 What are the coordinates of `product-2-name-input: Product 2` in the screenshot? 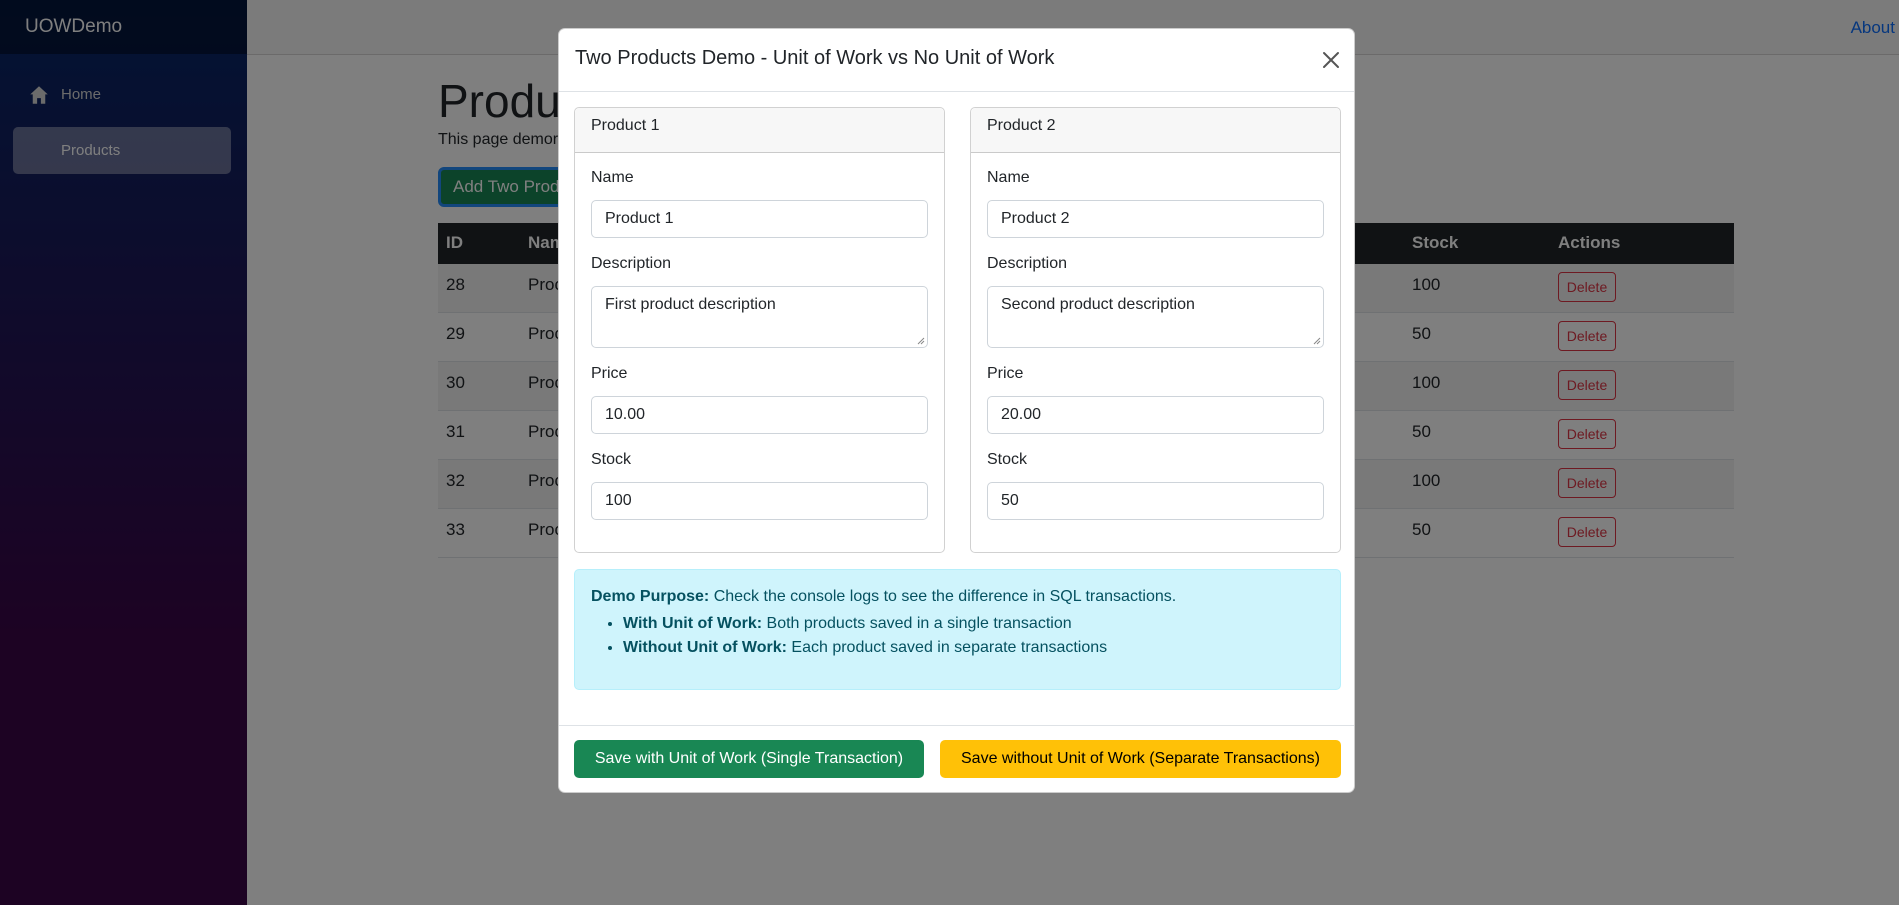 It's located at (1155, 219).